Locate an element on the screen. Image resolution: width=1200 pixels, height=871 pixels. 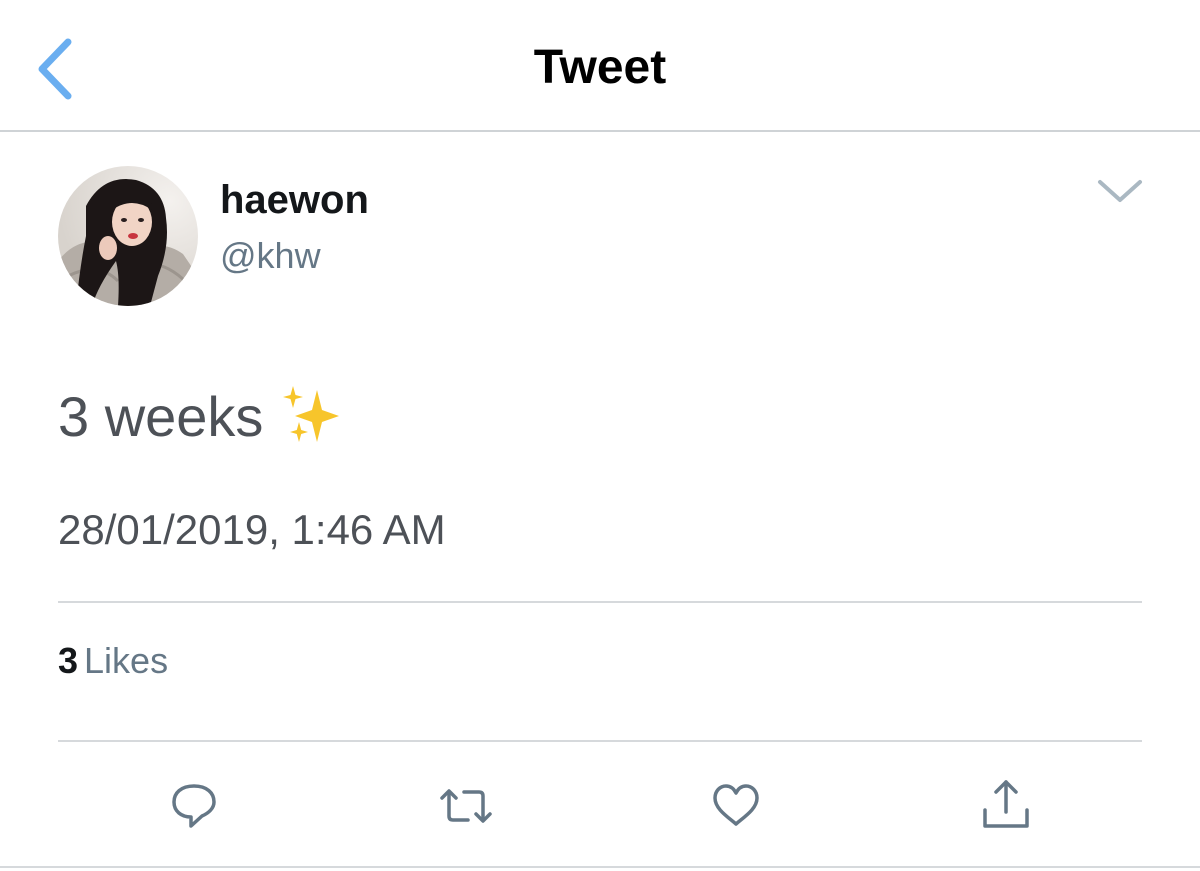
tweet-menu-button is located at coordinates (1120, 190).